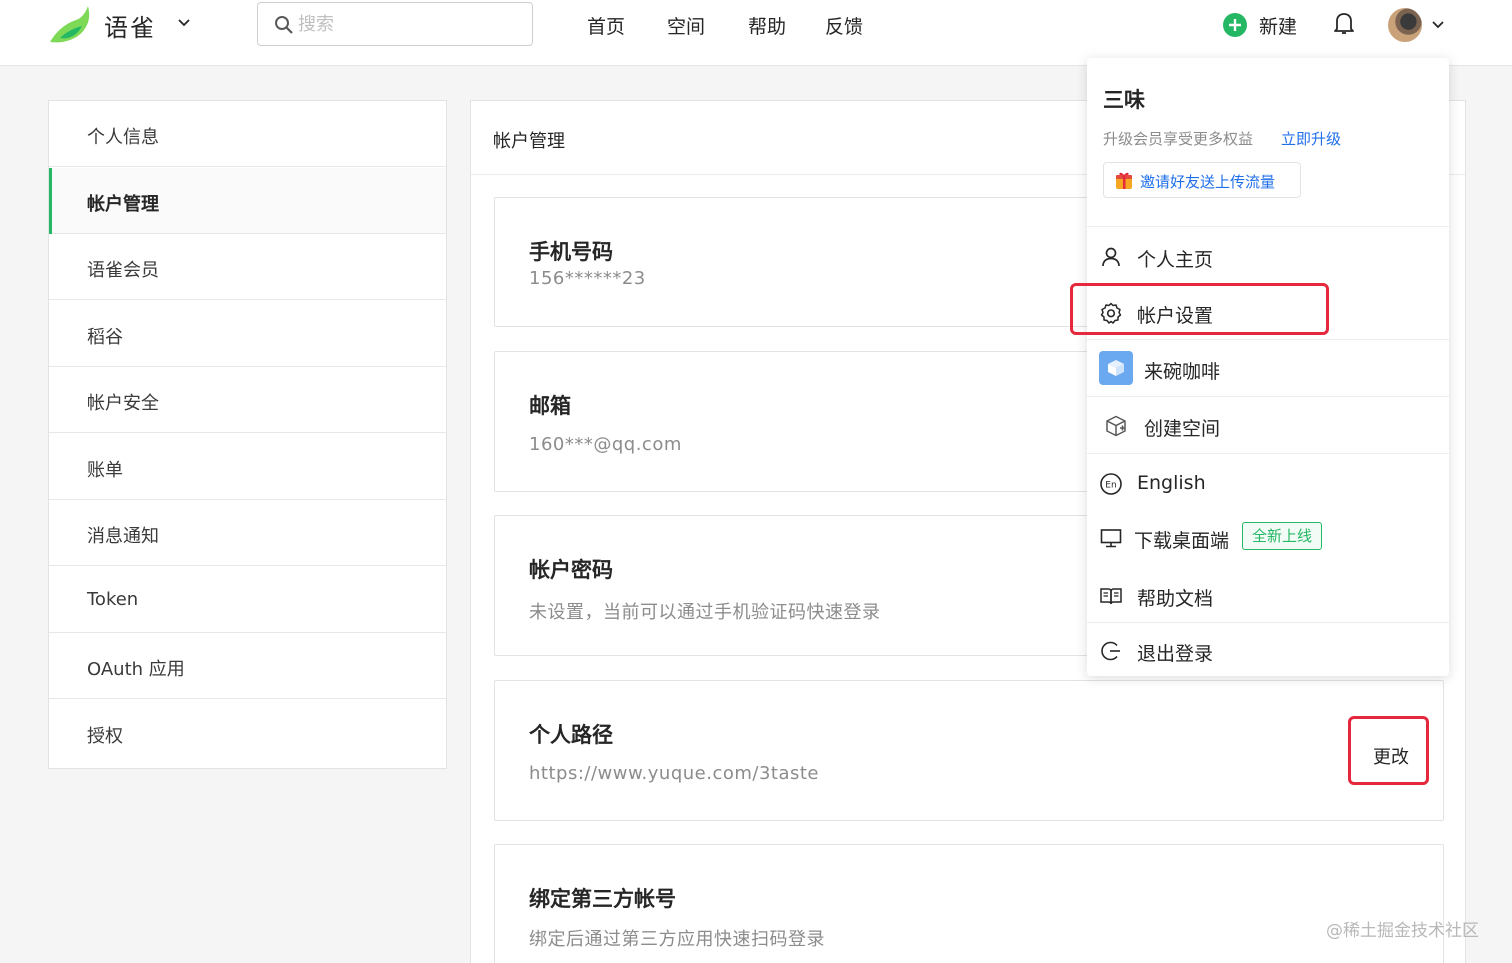  What do you see at coordinates (674, 773) in the screenshot?
I see `personal-path-value: https://www.yuque.com/3taste` at bounding box center [674, 773].